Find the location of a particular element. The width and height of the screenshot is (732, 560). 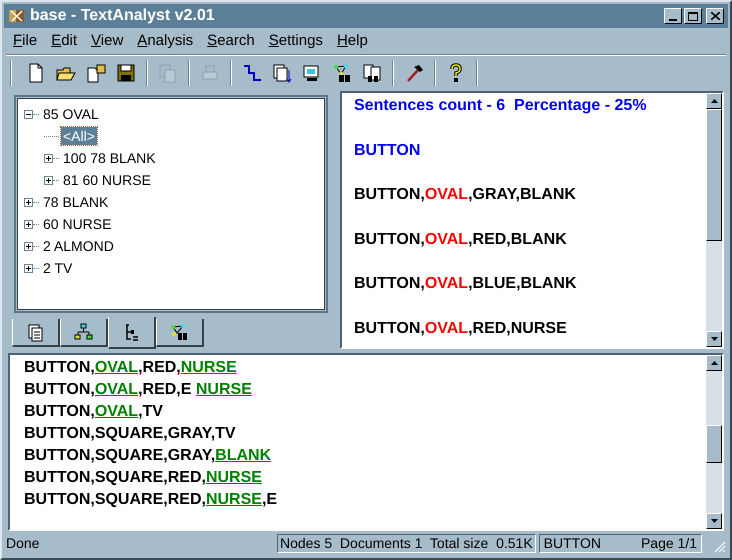

menu-item: View is located at coordinates (107, 41).